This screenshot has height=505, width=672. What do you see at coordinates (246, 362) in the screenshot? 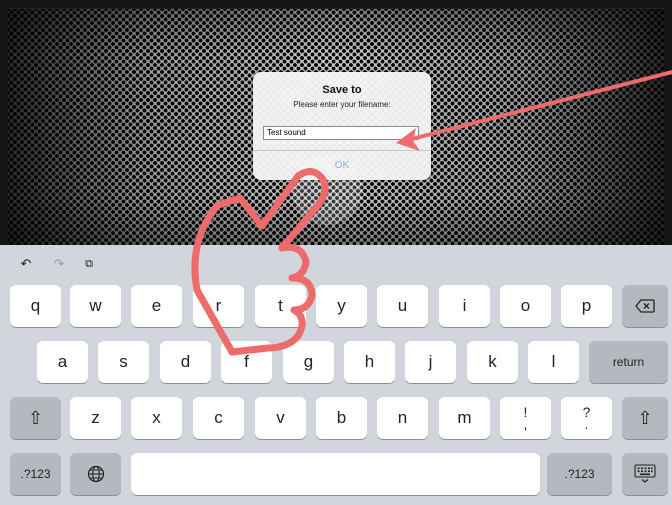
I see `key-f: f` at bounding box center [246, 362].